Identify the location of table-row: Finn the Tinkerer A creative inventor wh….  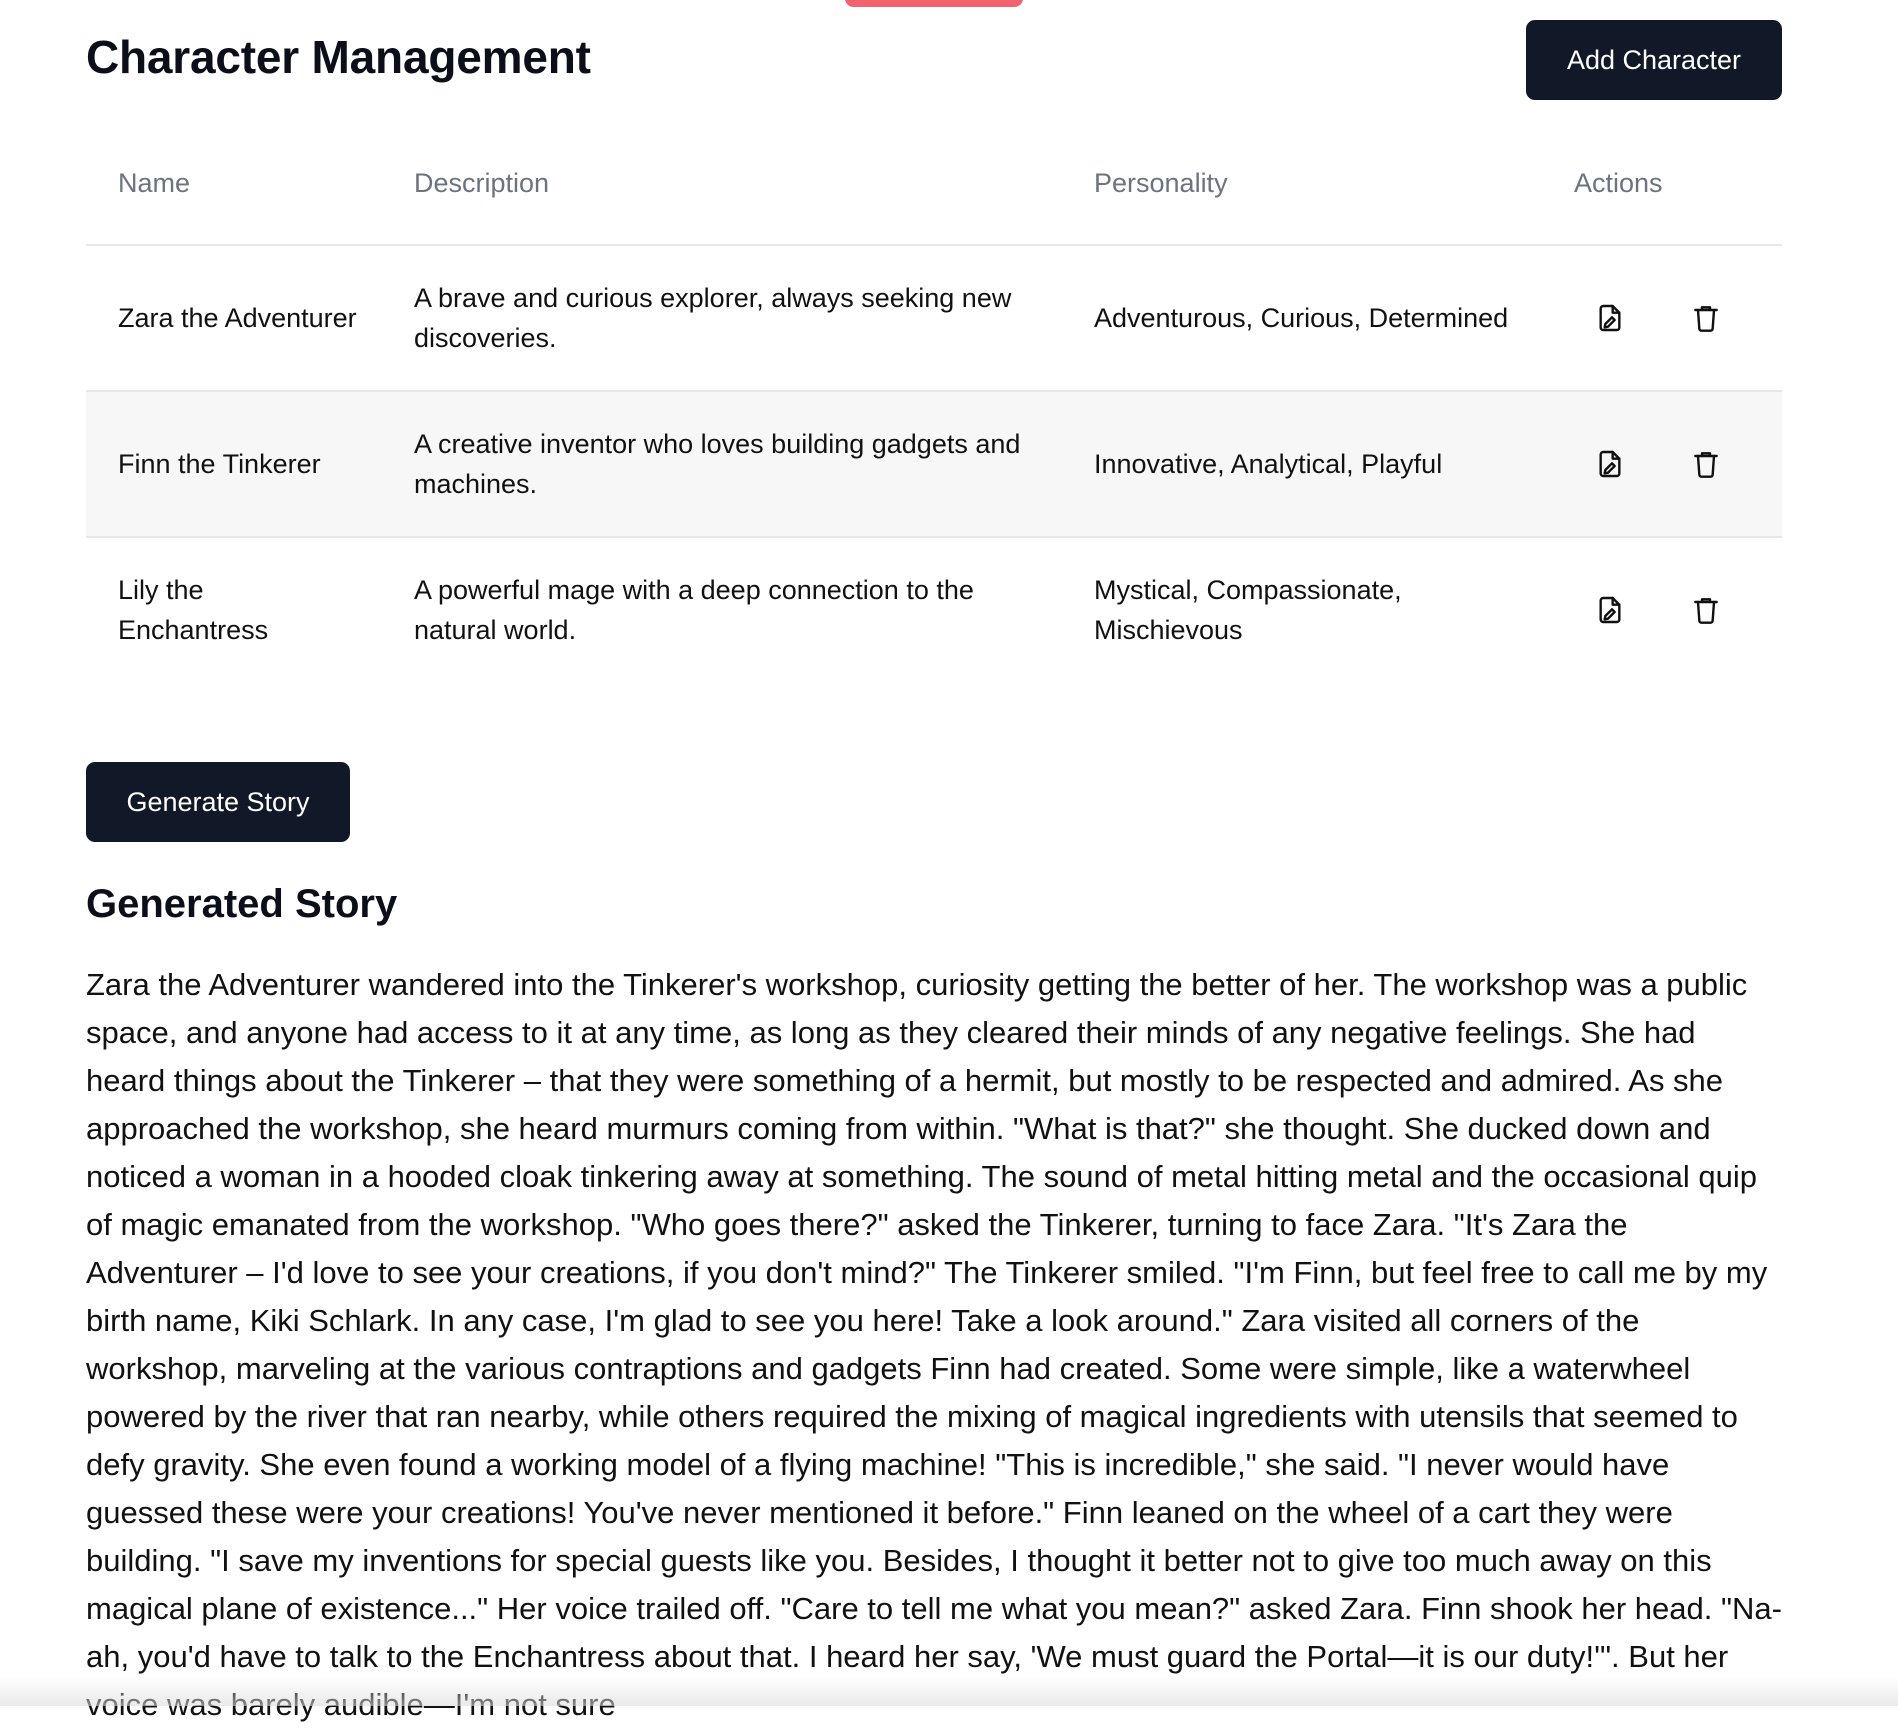
(934, 464).